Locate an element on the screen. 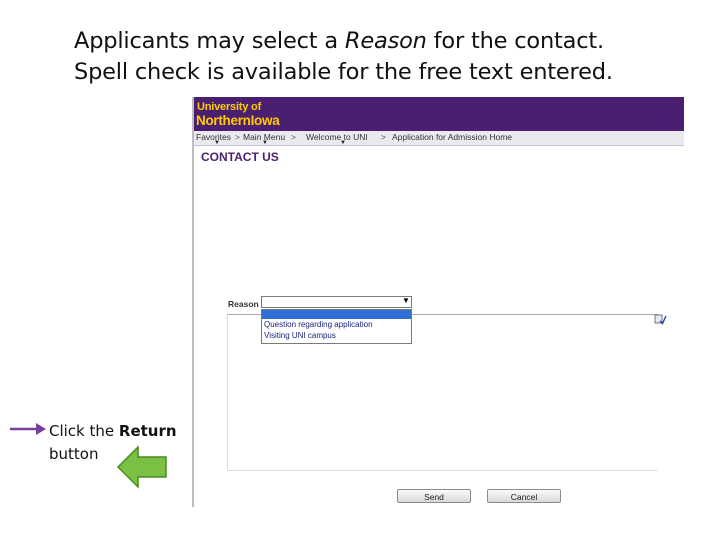  reason-select is located at coordinates (336, 302).